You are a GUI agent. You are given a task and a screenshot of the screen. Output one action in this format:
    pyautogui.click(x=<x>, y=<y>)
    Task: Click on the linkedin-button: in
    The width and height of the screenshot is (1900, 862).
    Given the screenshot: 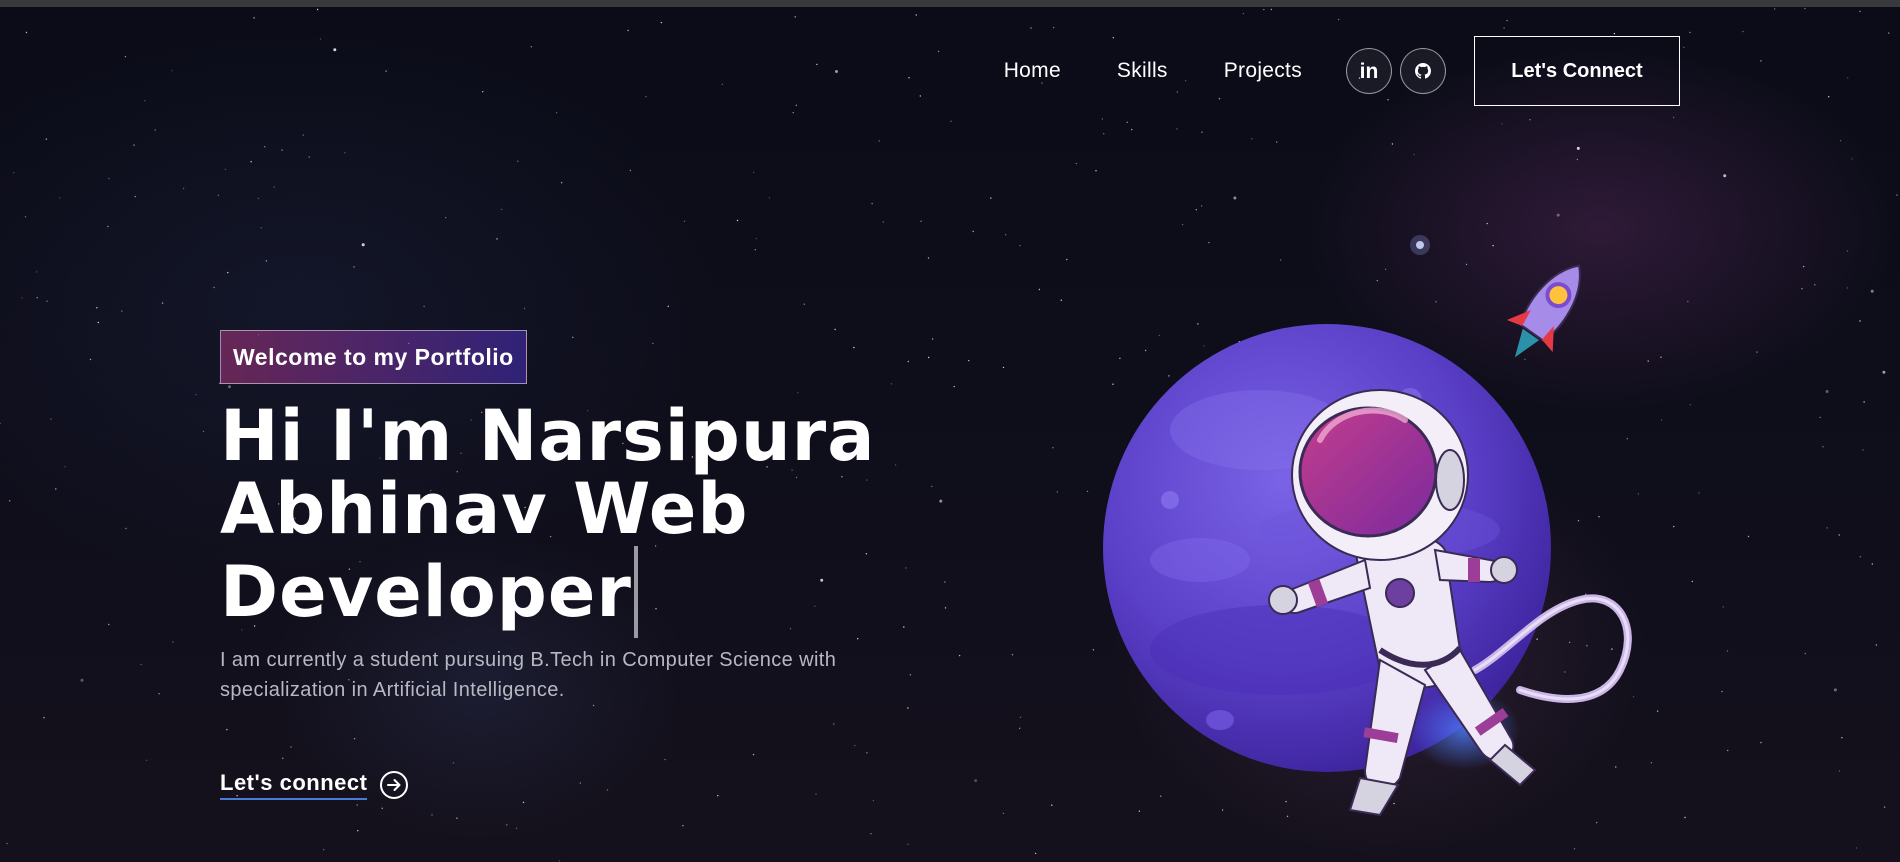 What is the action you would take?
    pyautogui.click(x=1369, y=71)
    